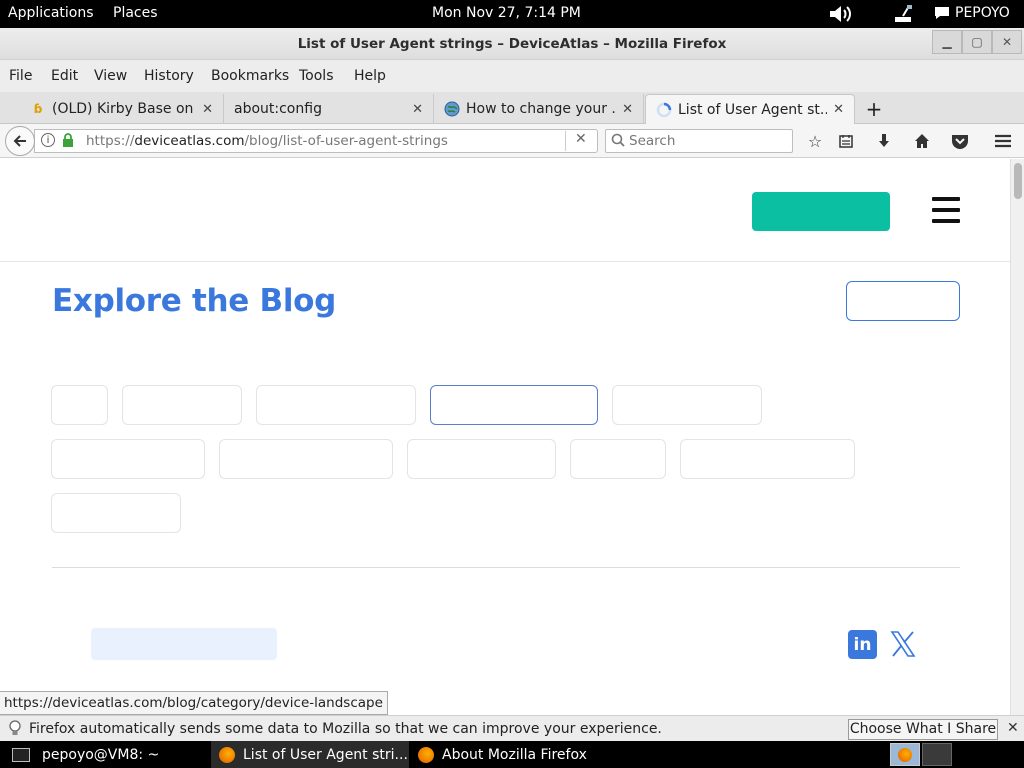  Describe the element at coordinates (101, 754) in the screenshot. I see `taskbar-label: pepoyo@VM8: ~` at that location.